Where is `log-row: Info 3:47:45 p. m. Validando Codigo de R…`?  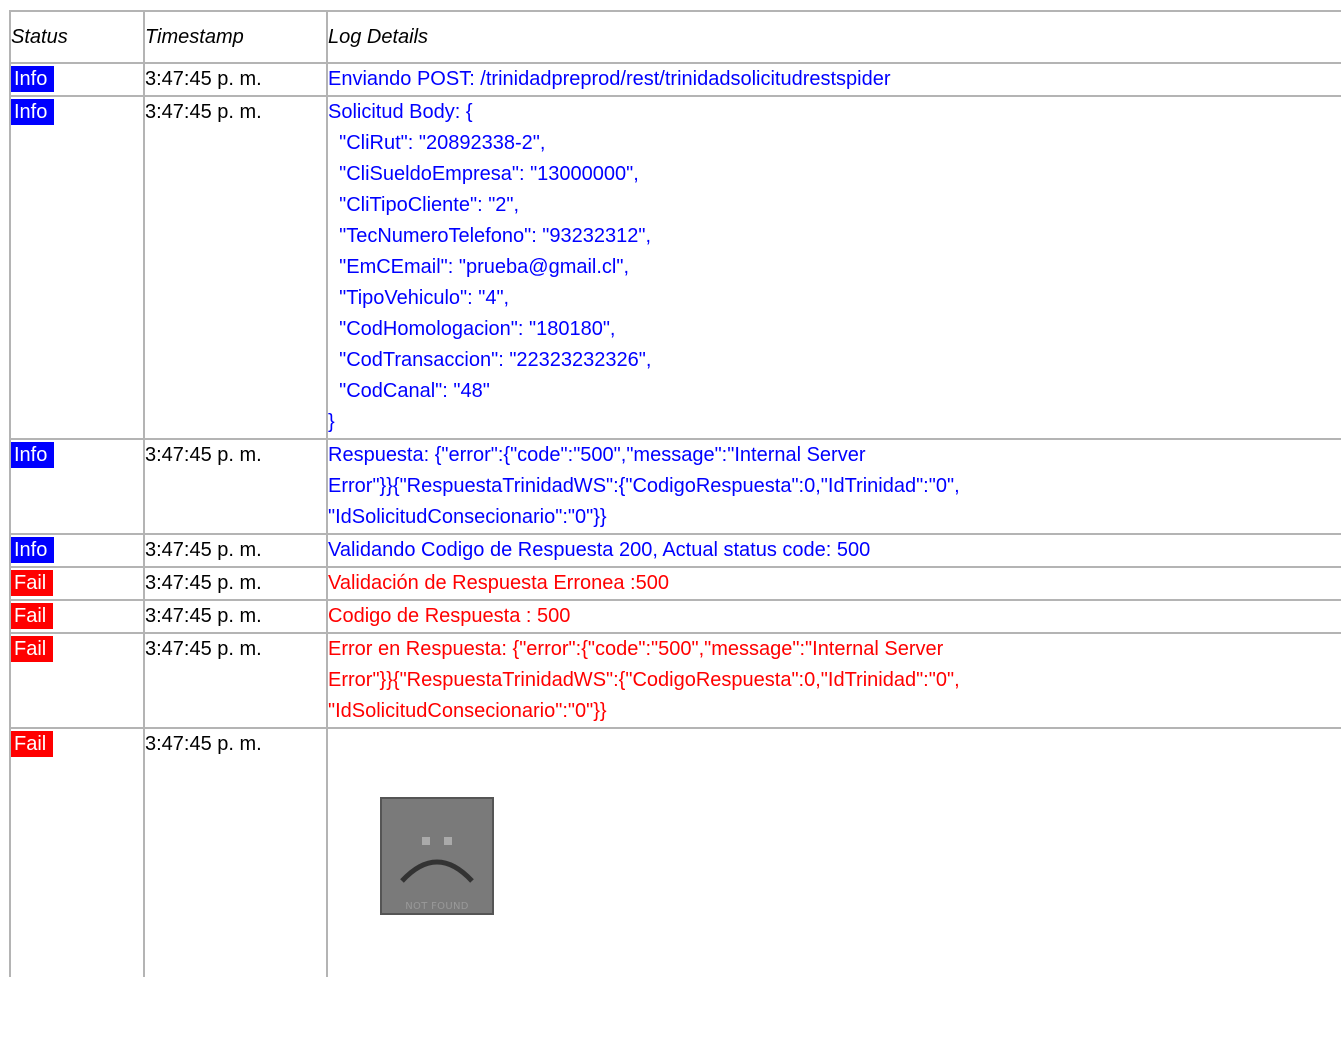
log-row: Info 3:47:45 p. m. Validando Codigo de R… is located at coordinates (675, 550).